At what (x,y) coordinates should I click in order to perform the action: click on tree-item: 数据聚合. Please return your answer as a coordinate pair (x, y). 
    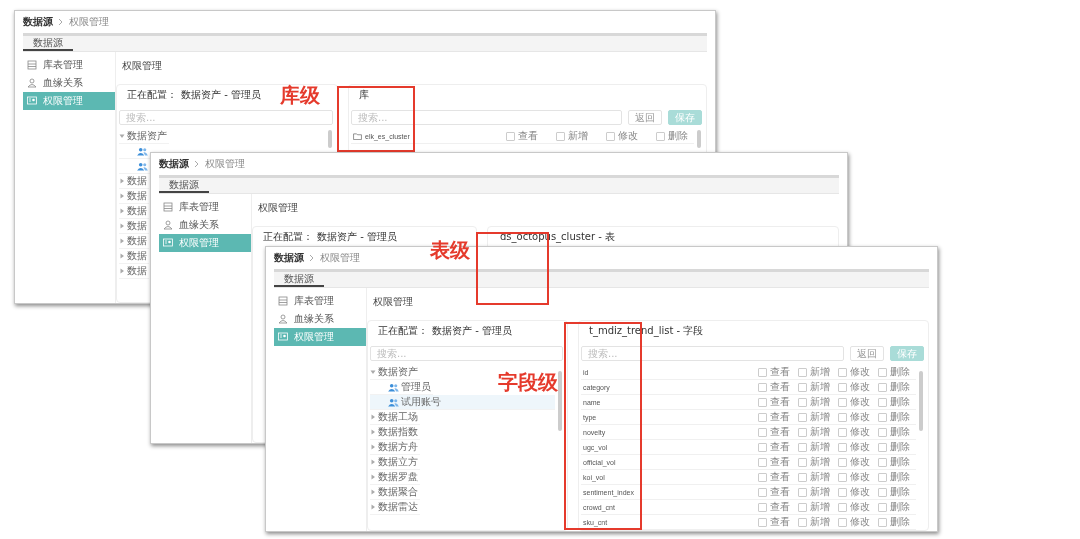
    Looking at the image, I should click on (395, 492).